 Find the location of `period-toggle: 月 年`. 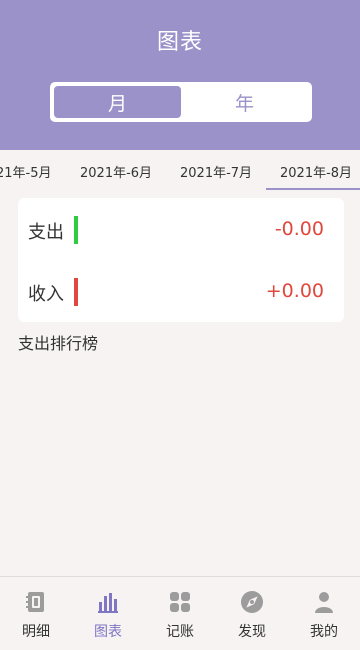

period-toggle: 月 年 is located at coordinates (181, 102).